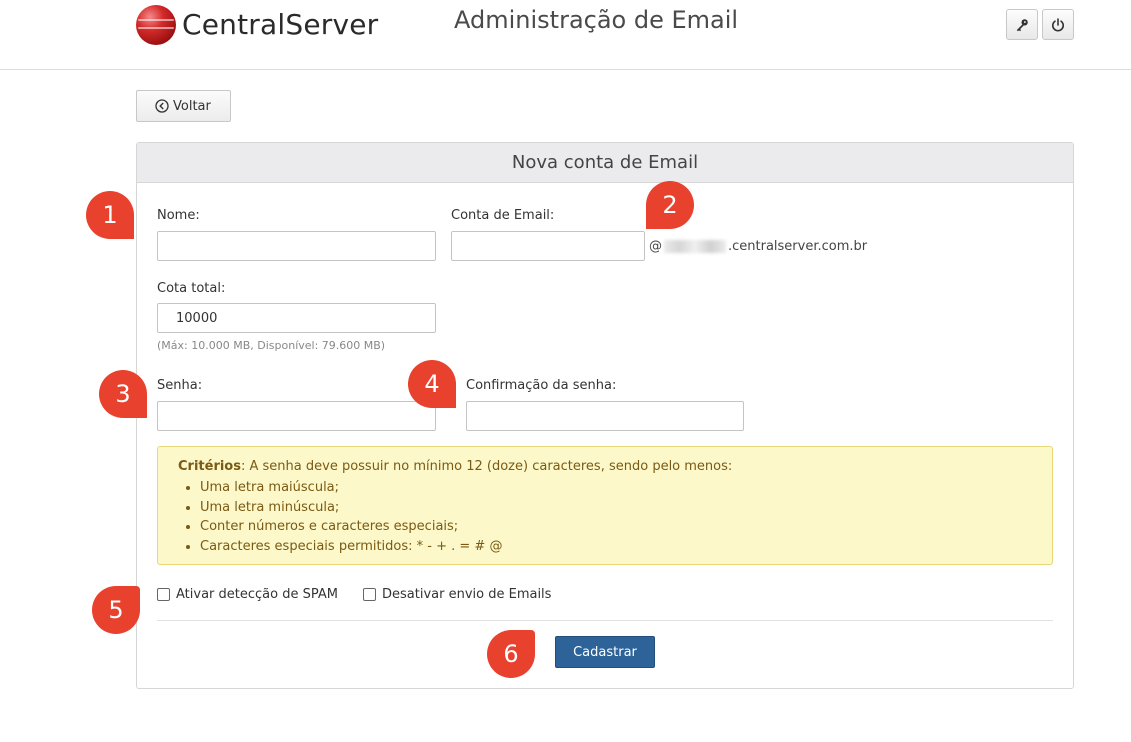 This screenshot has height=742, width=1131. I want to click on disable-send-label: Desativar envio de Emails, so click(467, 594).